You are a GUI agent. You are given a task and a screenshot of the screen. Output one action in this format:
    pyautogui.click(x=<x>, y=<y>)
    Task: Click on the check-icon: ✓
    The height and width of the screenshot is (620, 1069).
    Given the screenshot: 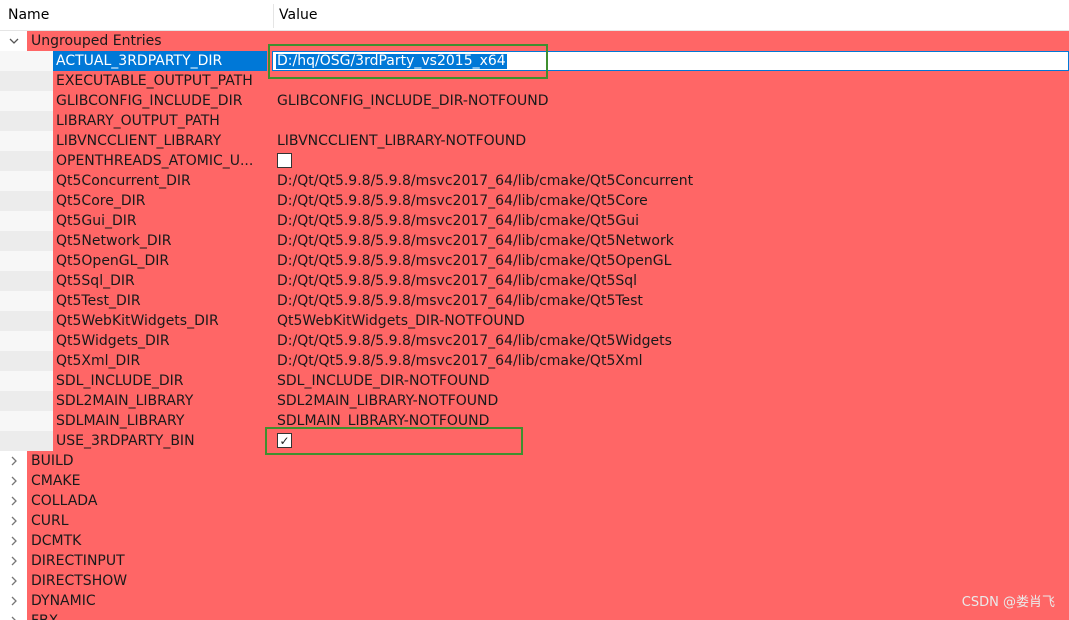 What is the action you would take?
    pyautogui.click(x=284, y=440)
    